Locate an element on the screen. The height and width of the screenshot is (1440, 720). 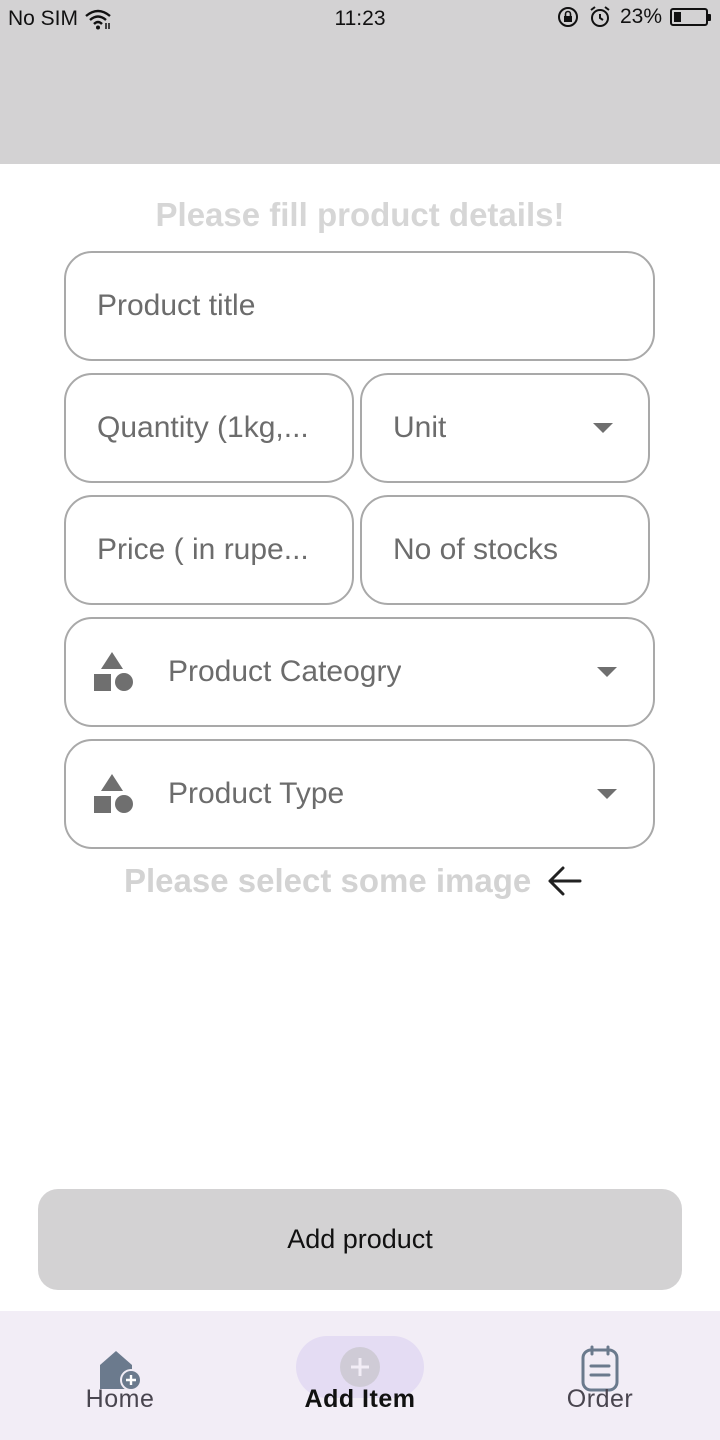
product-title-placeholder: Product title is located at coordinates (176, 305).